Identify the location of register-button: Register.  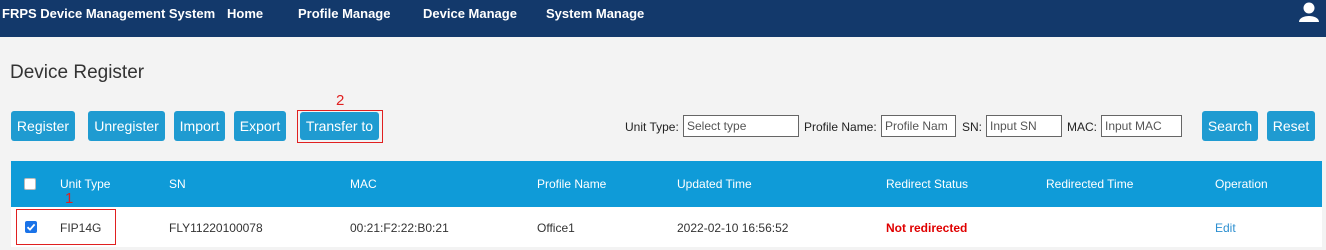
(43, 126).